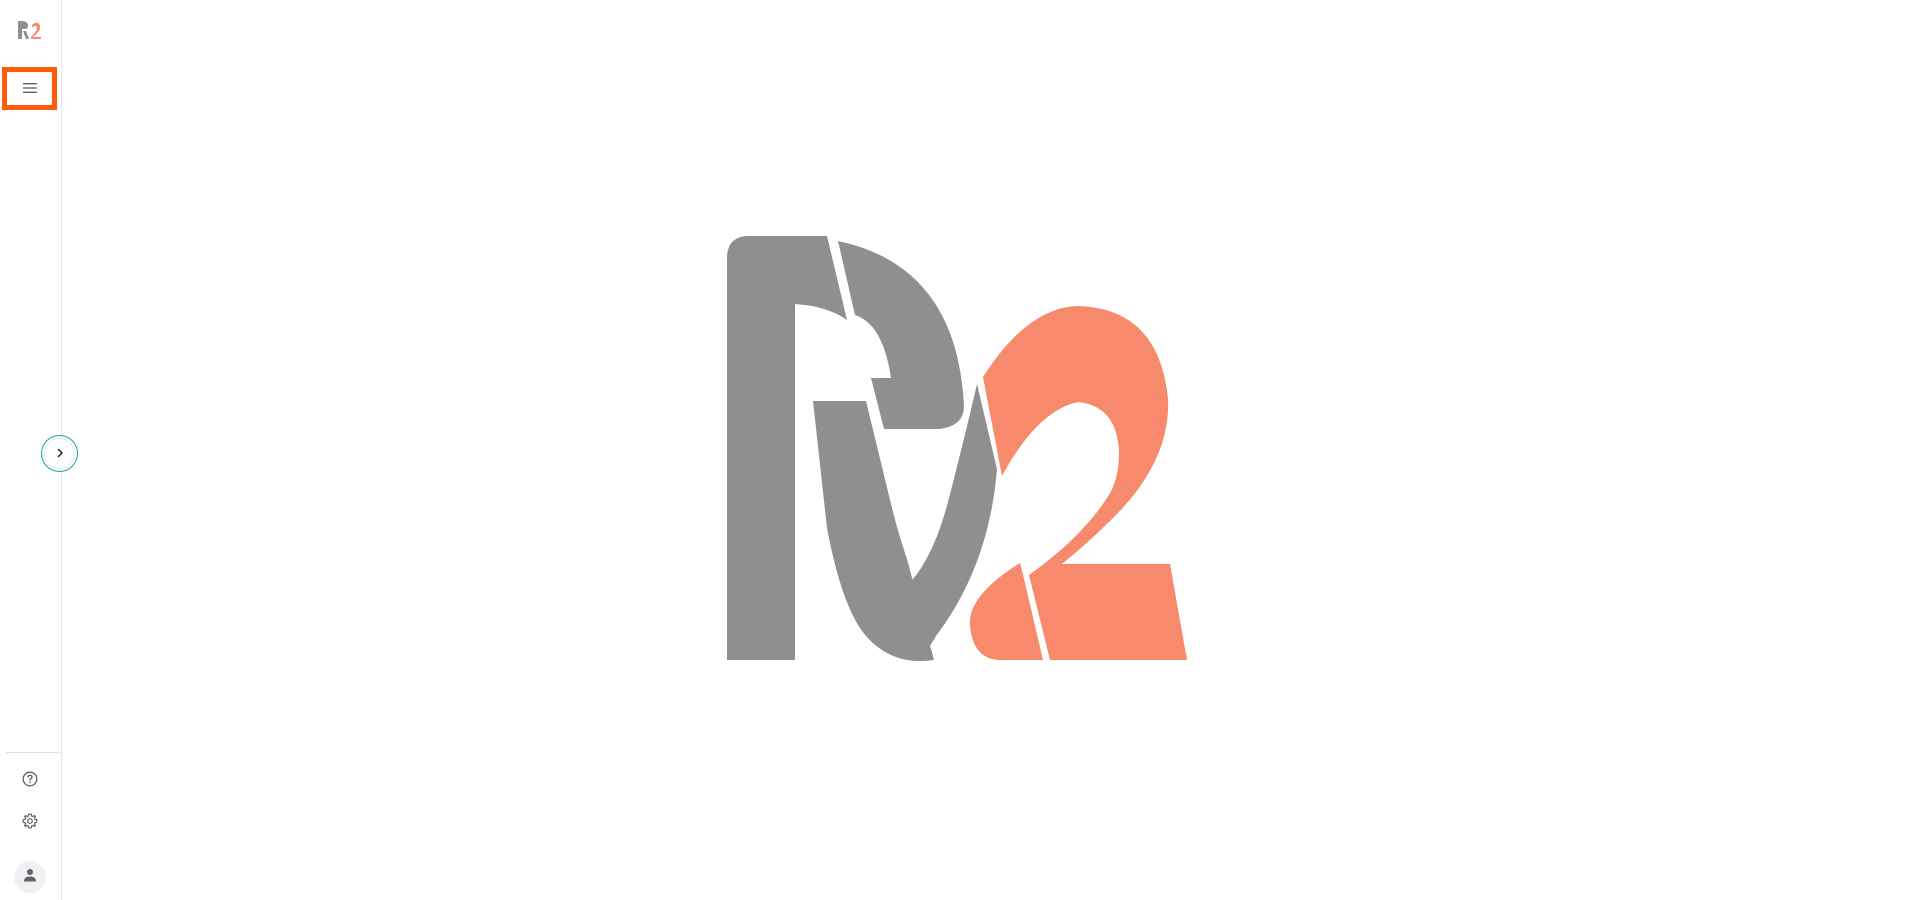  I want to click on hamburger-menu-icon, so click(29, 89).